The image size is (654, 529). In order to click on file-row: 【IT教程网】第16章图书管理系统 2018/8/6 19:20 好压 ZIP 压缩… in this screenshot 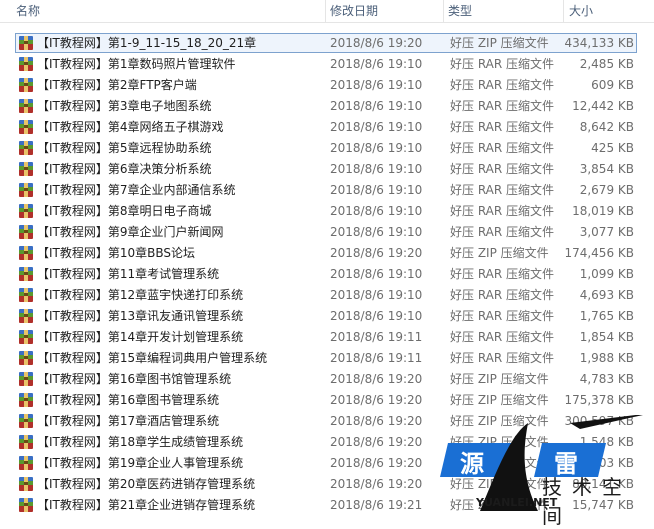, I will do `click(327, 400)`.